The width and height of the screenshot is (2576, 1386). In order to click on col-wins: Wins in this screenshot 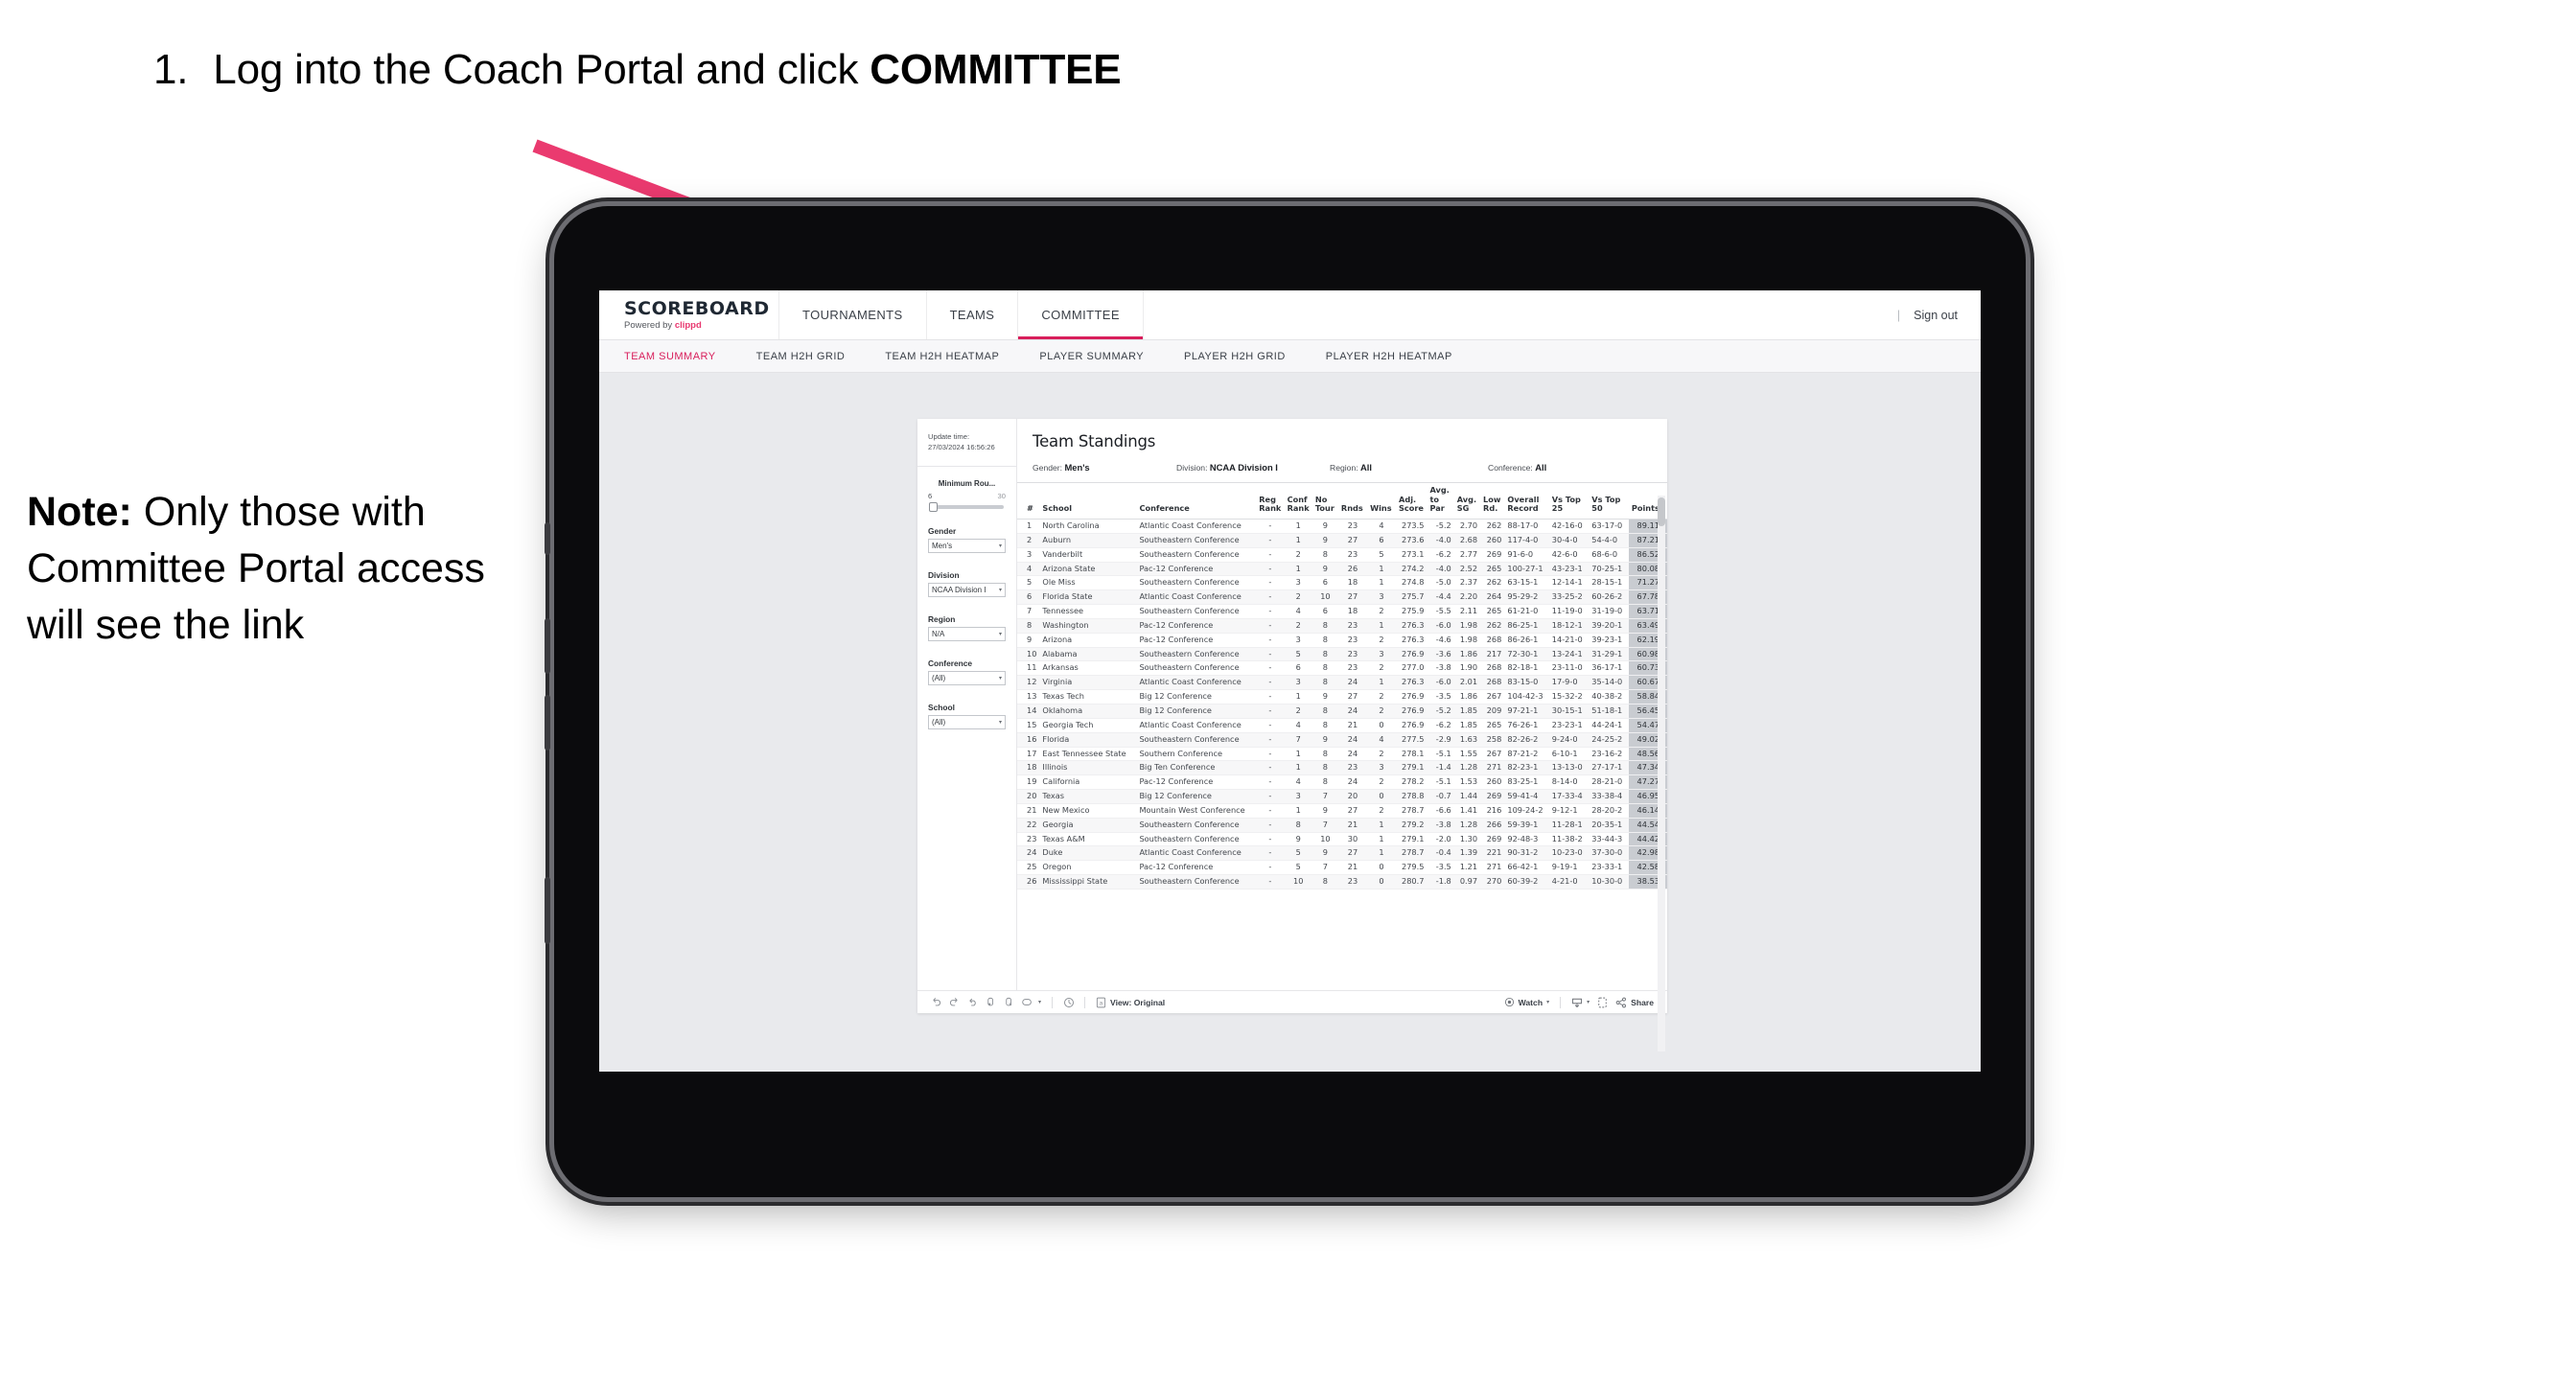, I will do `click(1381, 501)`.